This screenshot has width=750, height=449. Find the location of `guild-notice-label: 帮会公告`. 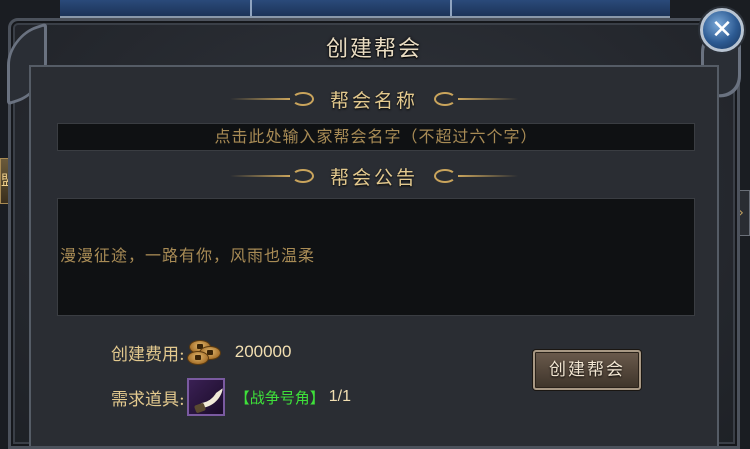

guild-notice-label: 帮会公告 is located at coordinates (373, 177).